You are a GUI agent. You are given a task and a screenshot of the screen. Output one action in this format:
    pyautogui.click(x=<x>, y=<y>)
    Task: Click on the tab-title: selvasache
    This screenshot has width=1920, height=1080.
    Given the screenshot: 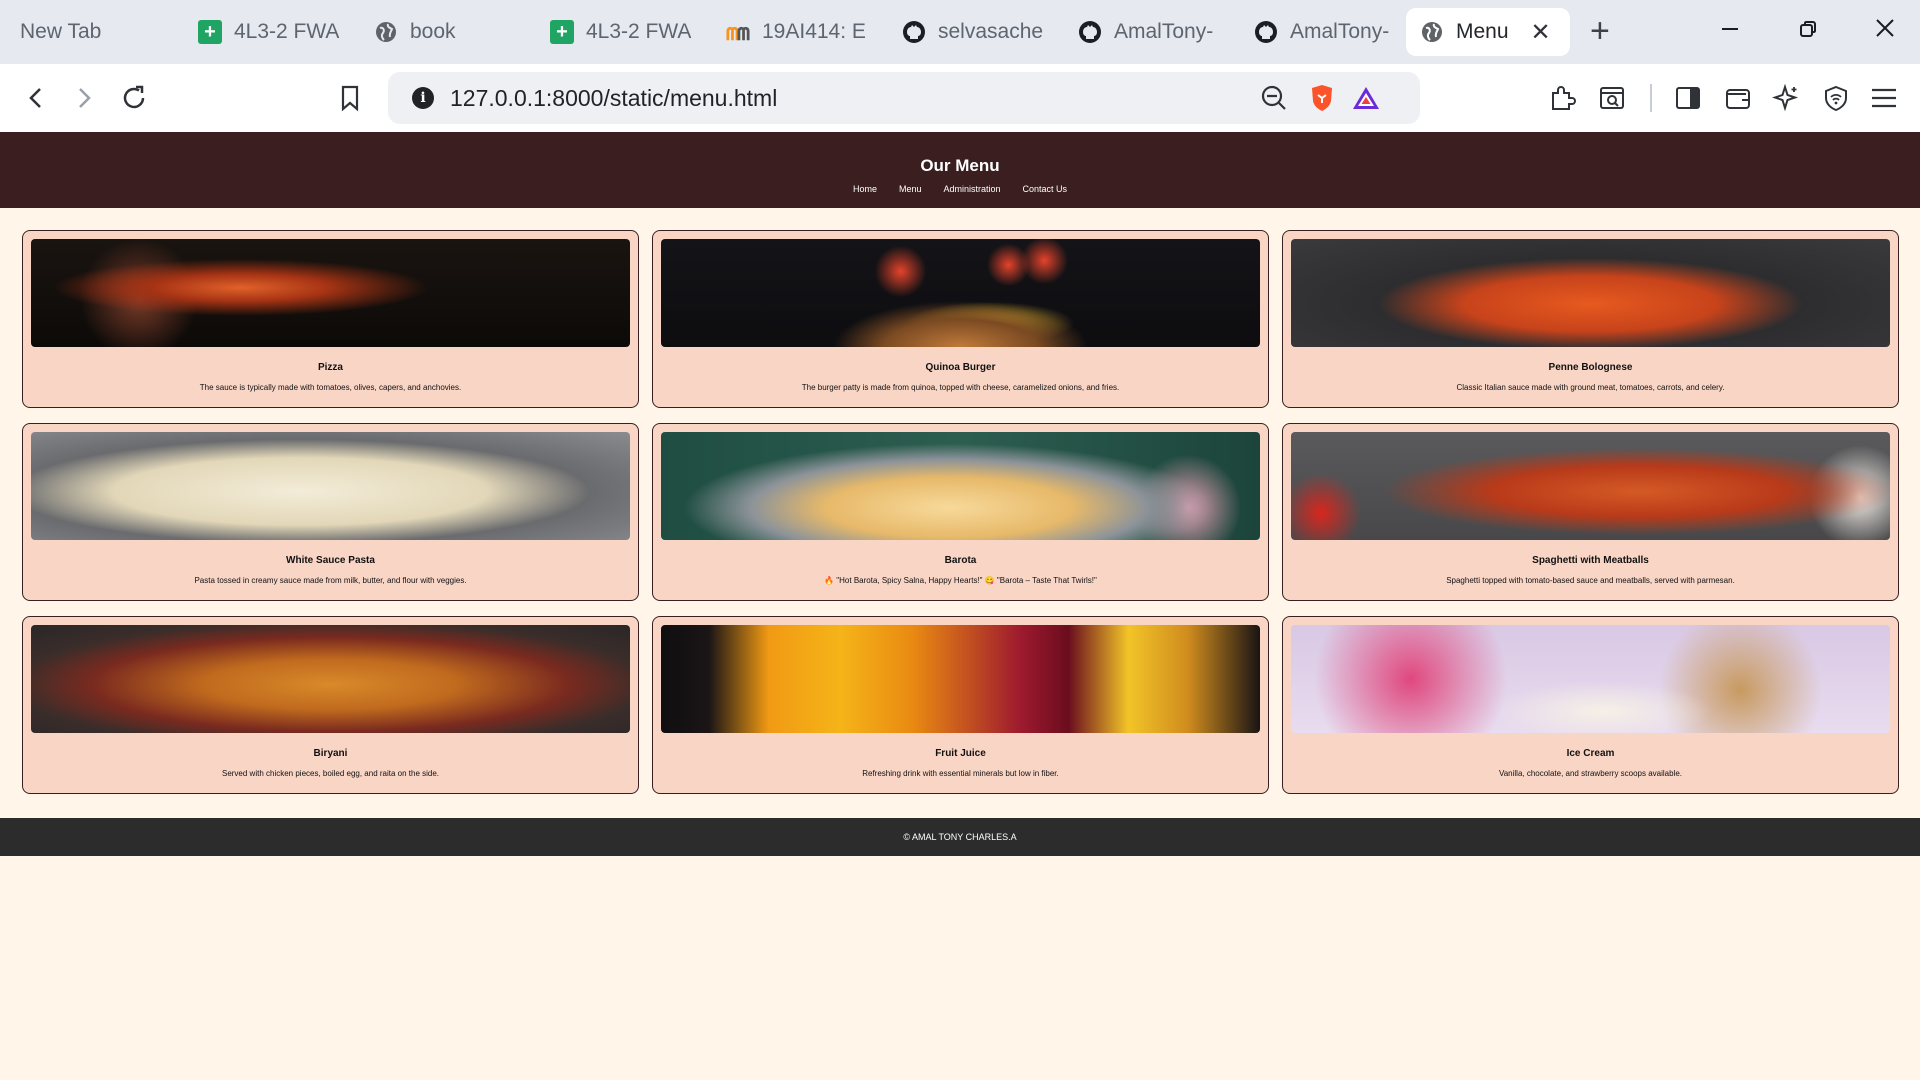 What is the action you would take?
    pyautogui.click(x=991, y=31)
    